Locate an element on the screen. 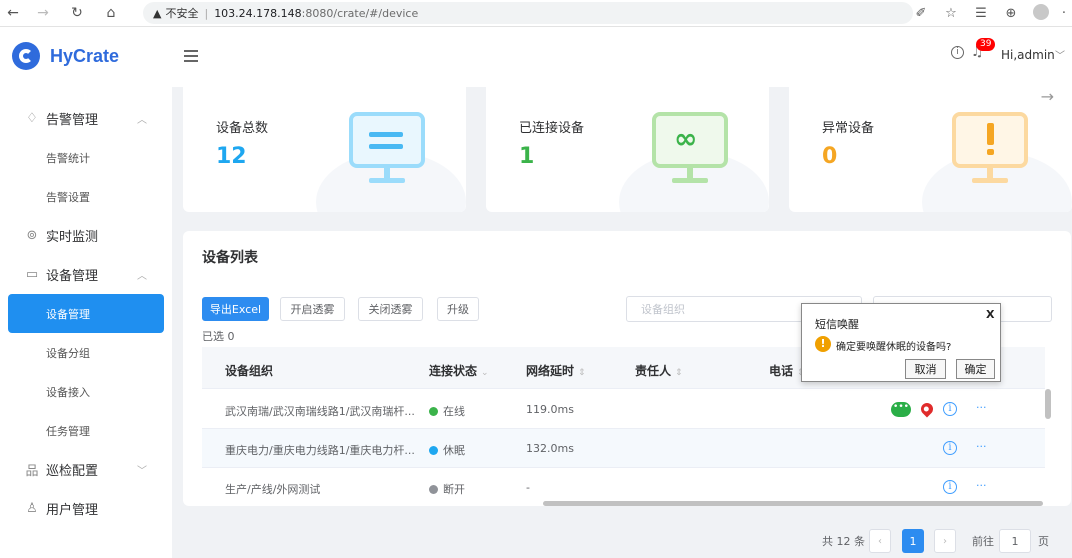  sidebar-item-device-access: 设备接入 is located at coordinates (86, 391).